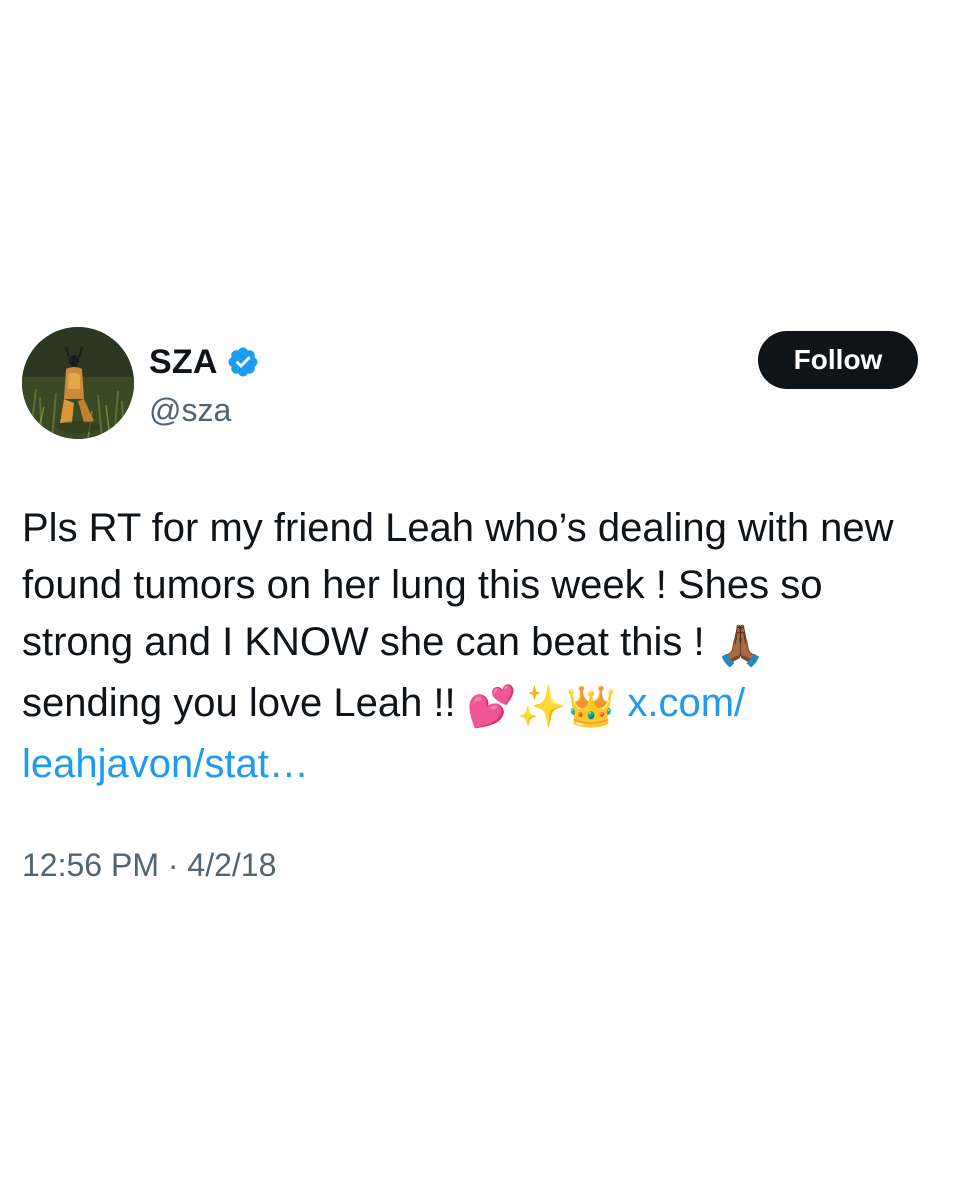 Image resolution: width=960 pixels, height=1200 pixels. Describe the element at coordinates (686, 703) in the screenshot. I see `tweet-link-part-1: x.com/` at that location.